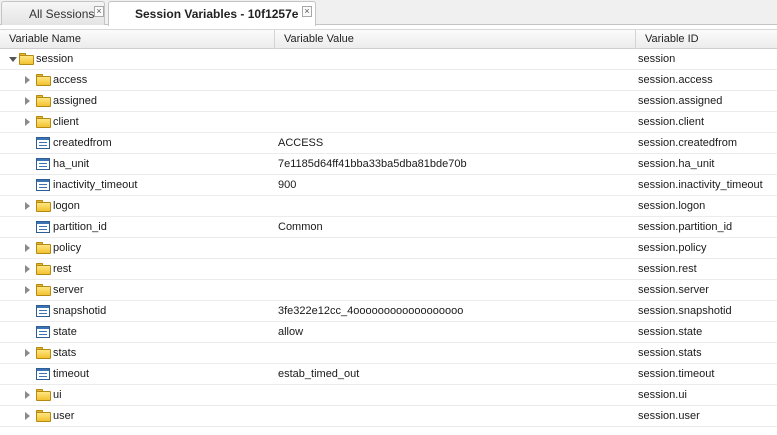 This screenshot has width=777, height=435. I want to click on table-row: rest session.rest, so click(388, 269).